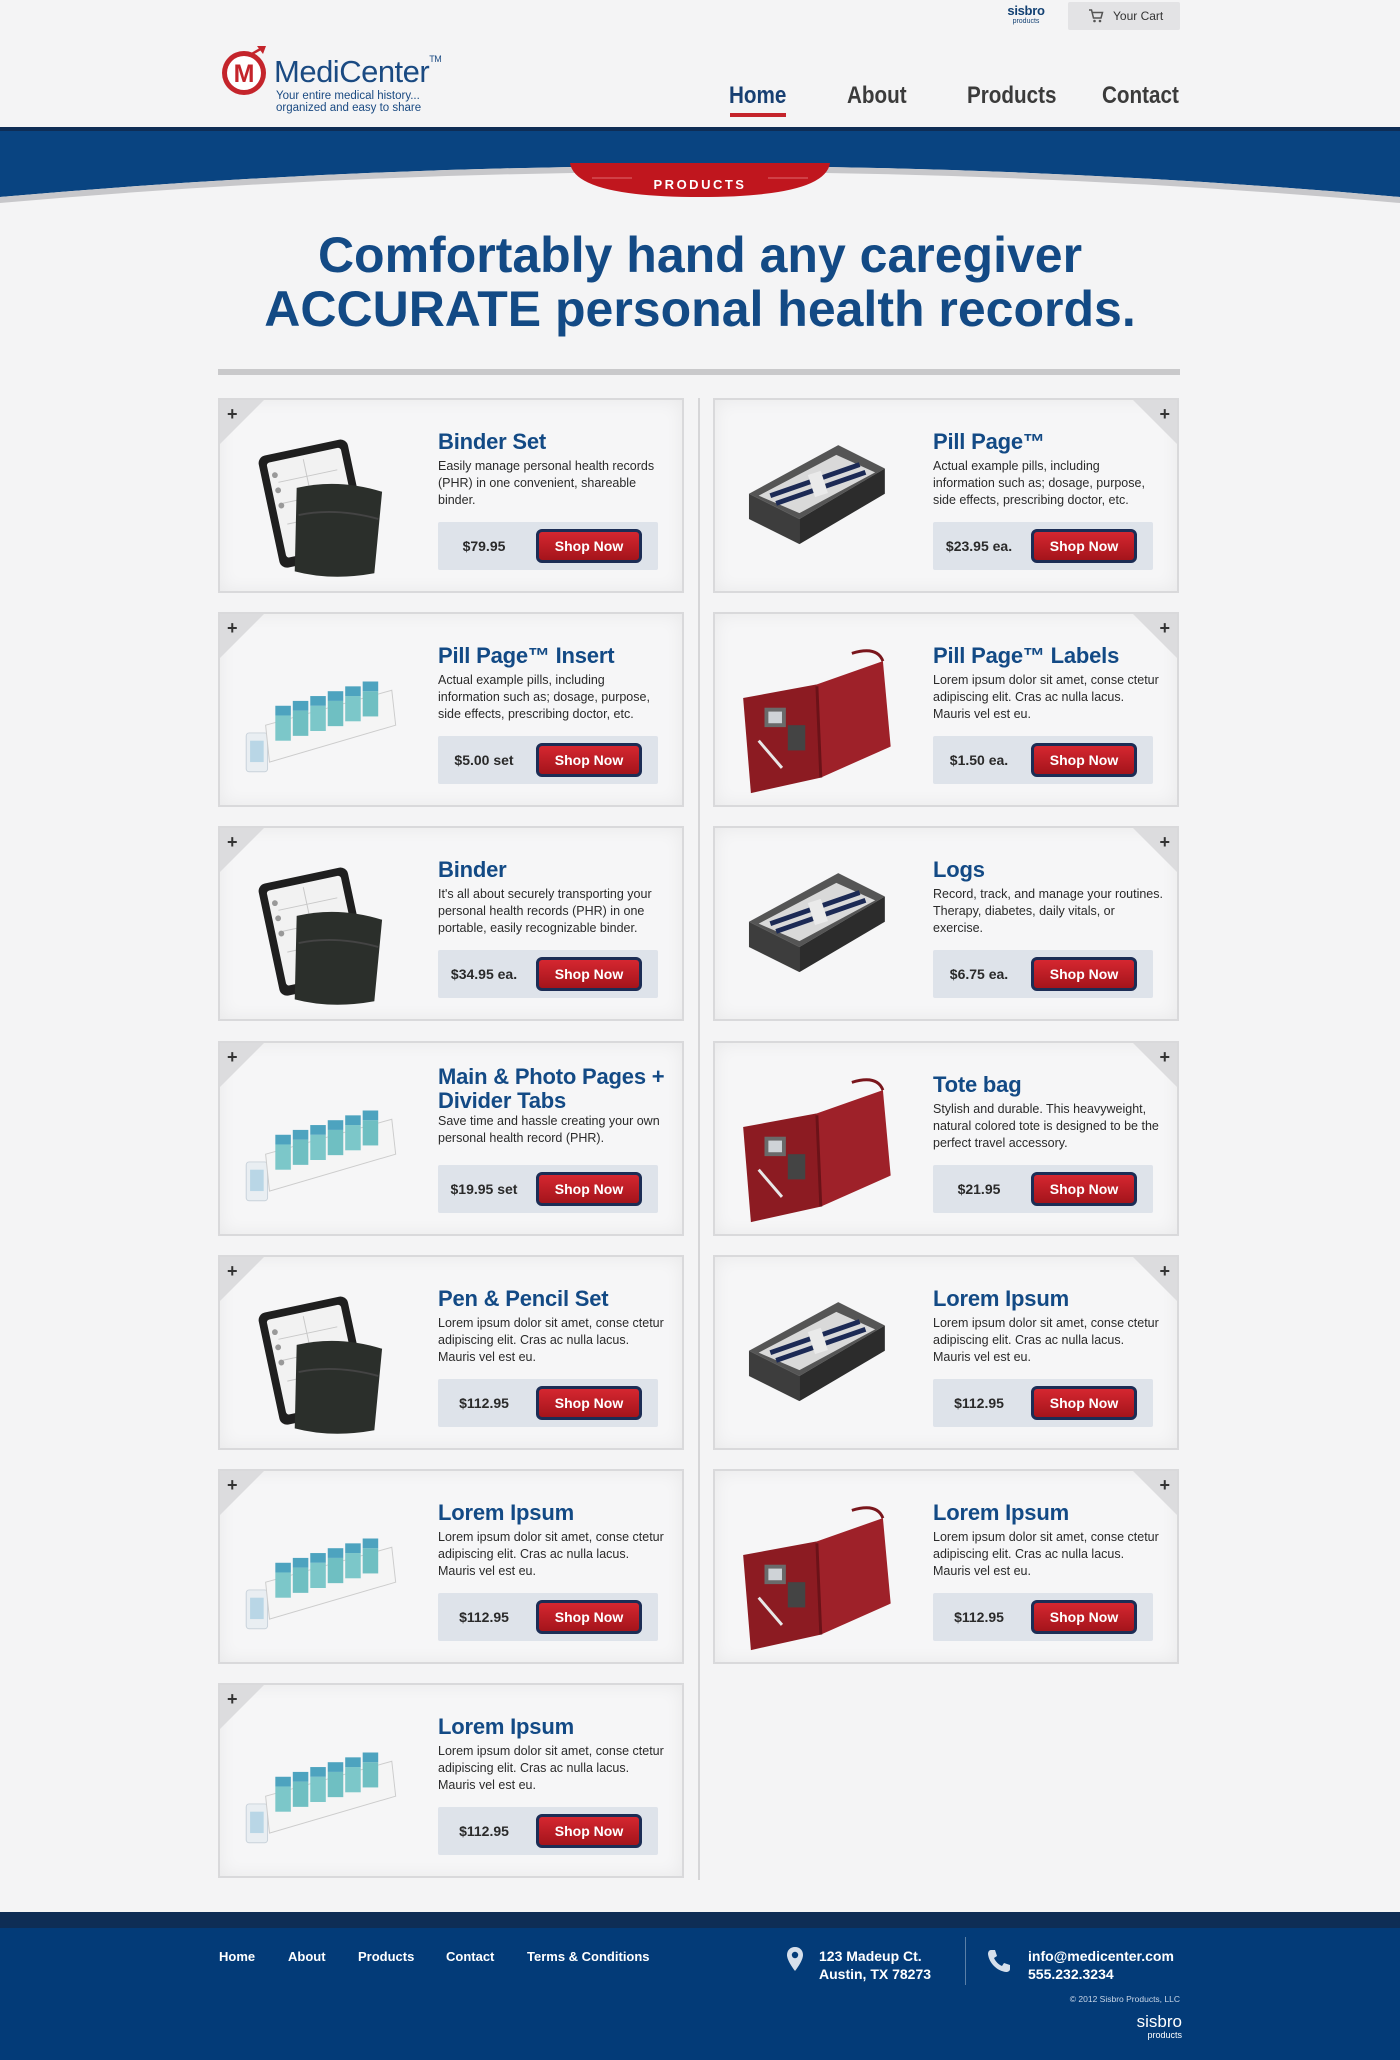  What do you see at coordinates (484, 546) in the screenshot?
I see `product-price: $79.95` at bounding box center [484, 546].